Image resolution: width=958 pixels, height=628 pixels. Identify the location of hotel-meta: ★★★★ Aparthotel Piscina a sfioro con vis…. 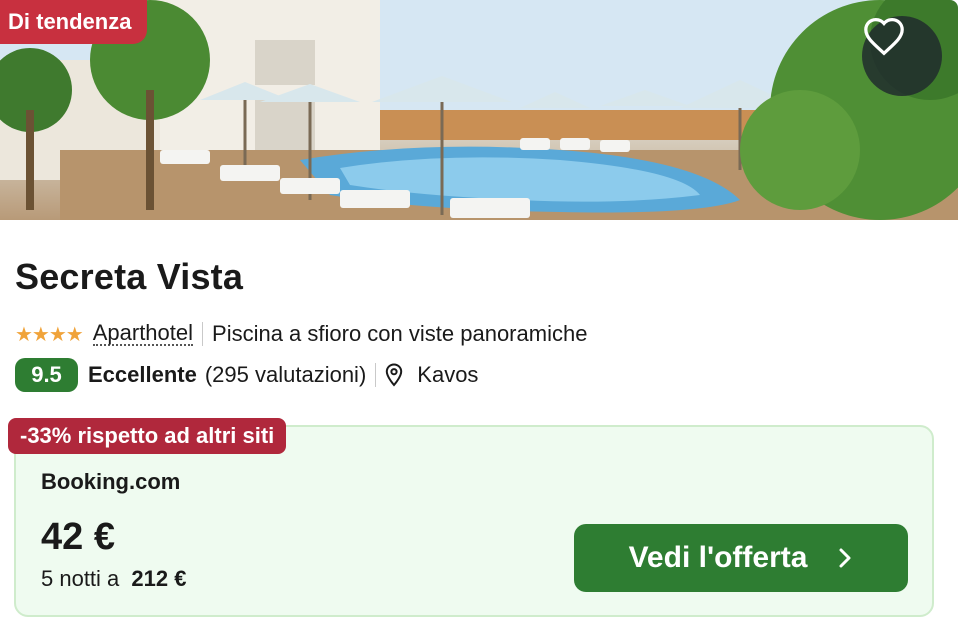
(301, 334).